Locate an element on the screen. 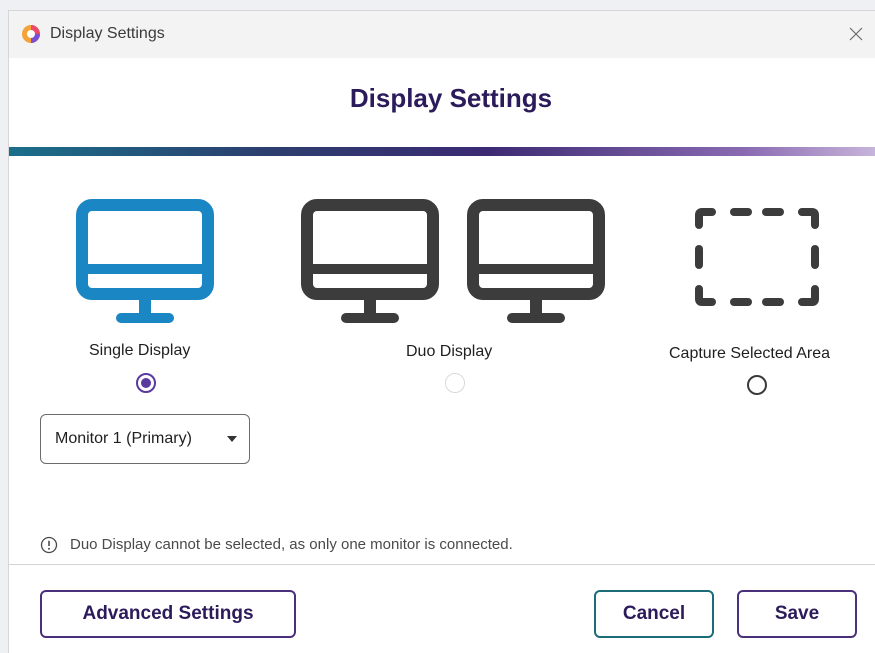 This screenshot has height=653, width=875. duo-display-radio is located at coordinates (455, 383).